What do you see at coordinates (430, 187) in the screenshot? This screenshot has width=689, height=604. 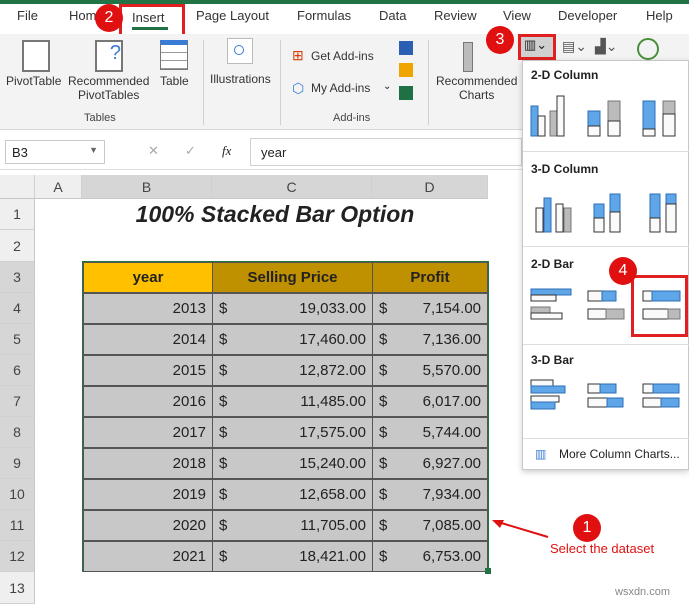 I see `column-header-d: D` at bounding box center [430, 187].